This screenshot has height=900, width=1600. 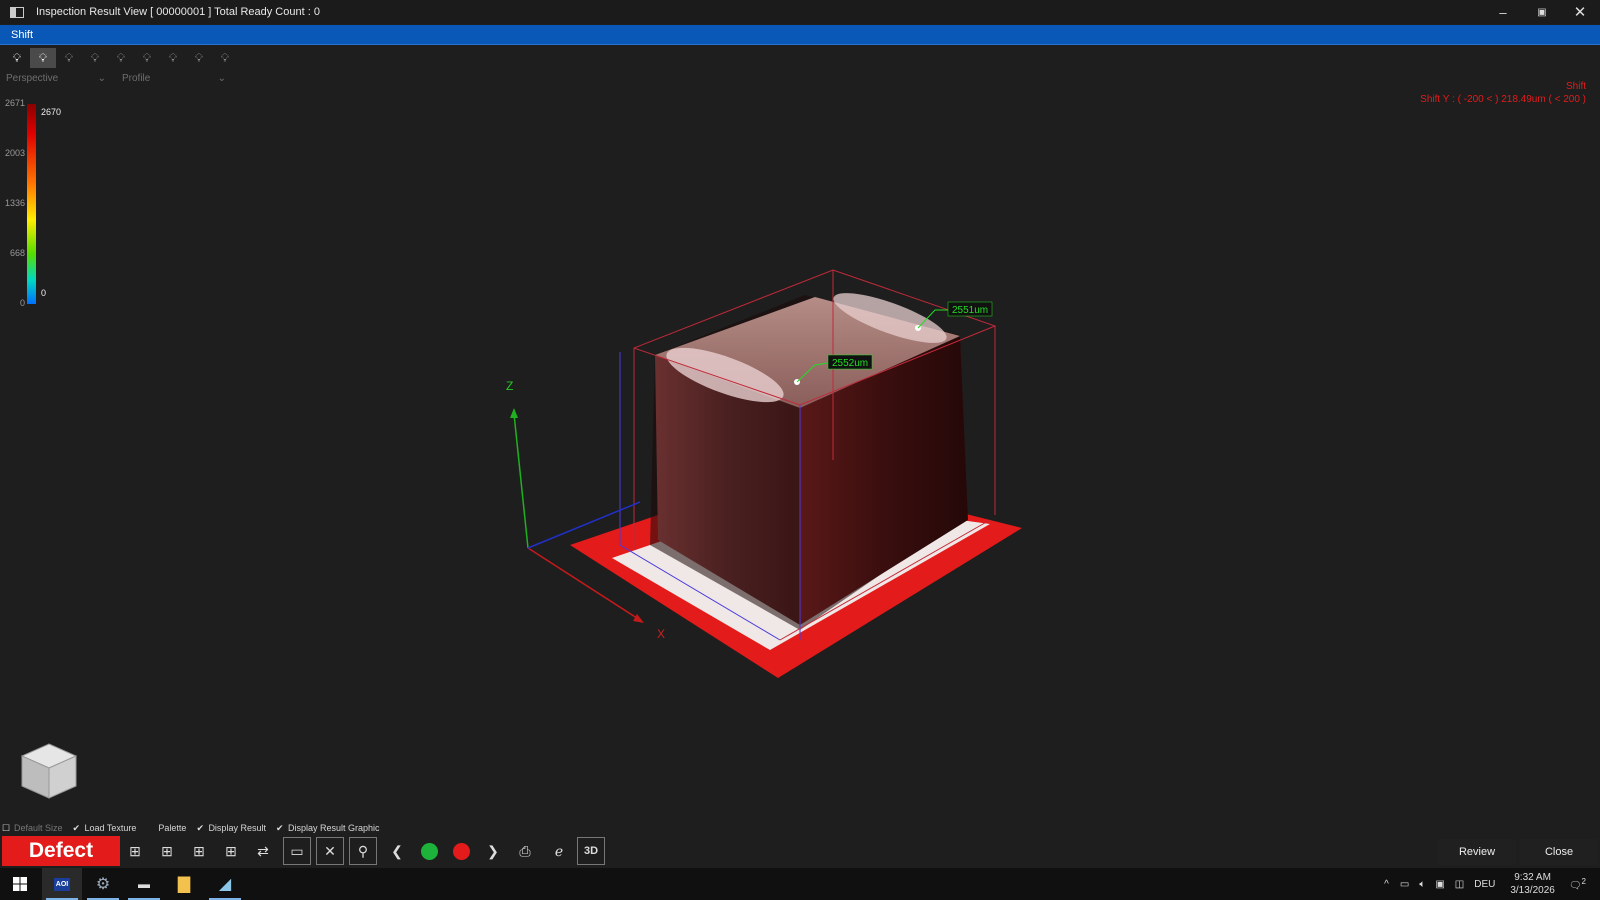 I want to click on grid-1x1-icon: ⊞, so click(x=135, y=851).